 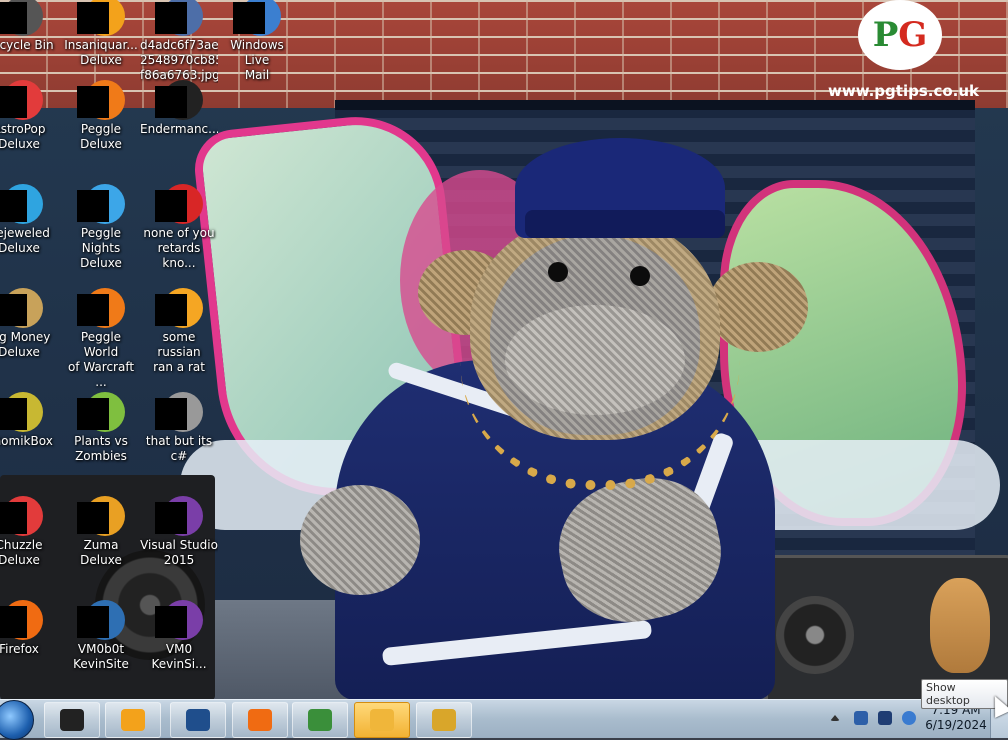 I want to click on monkey-cap-brim, so click(x=625, y=224).